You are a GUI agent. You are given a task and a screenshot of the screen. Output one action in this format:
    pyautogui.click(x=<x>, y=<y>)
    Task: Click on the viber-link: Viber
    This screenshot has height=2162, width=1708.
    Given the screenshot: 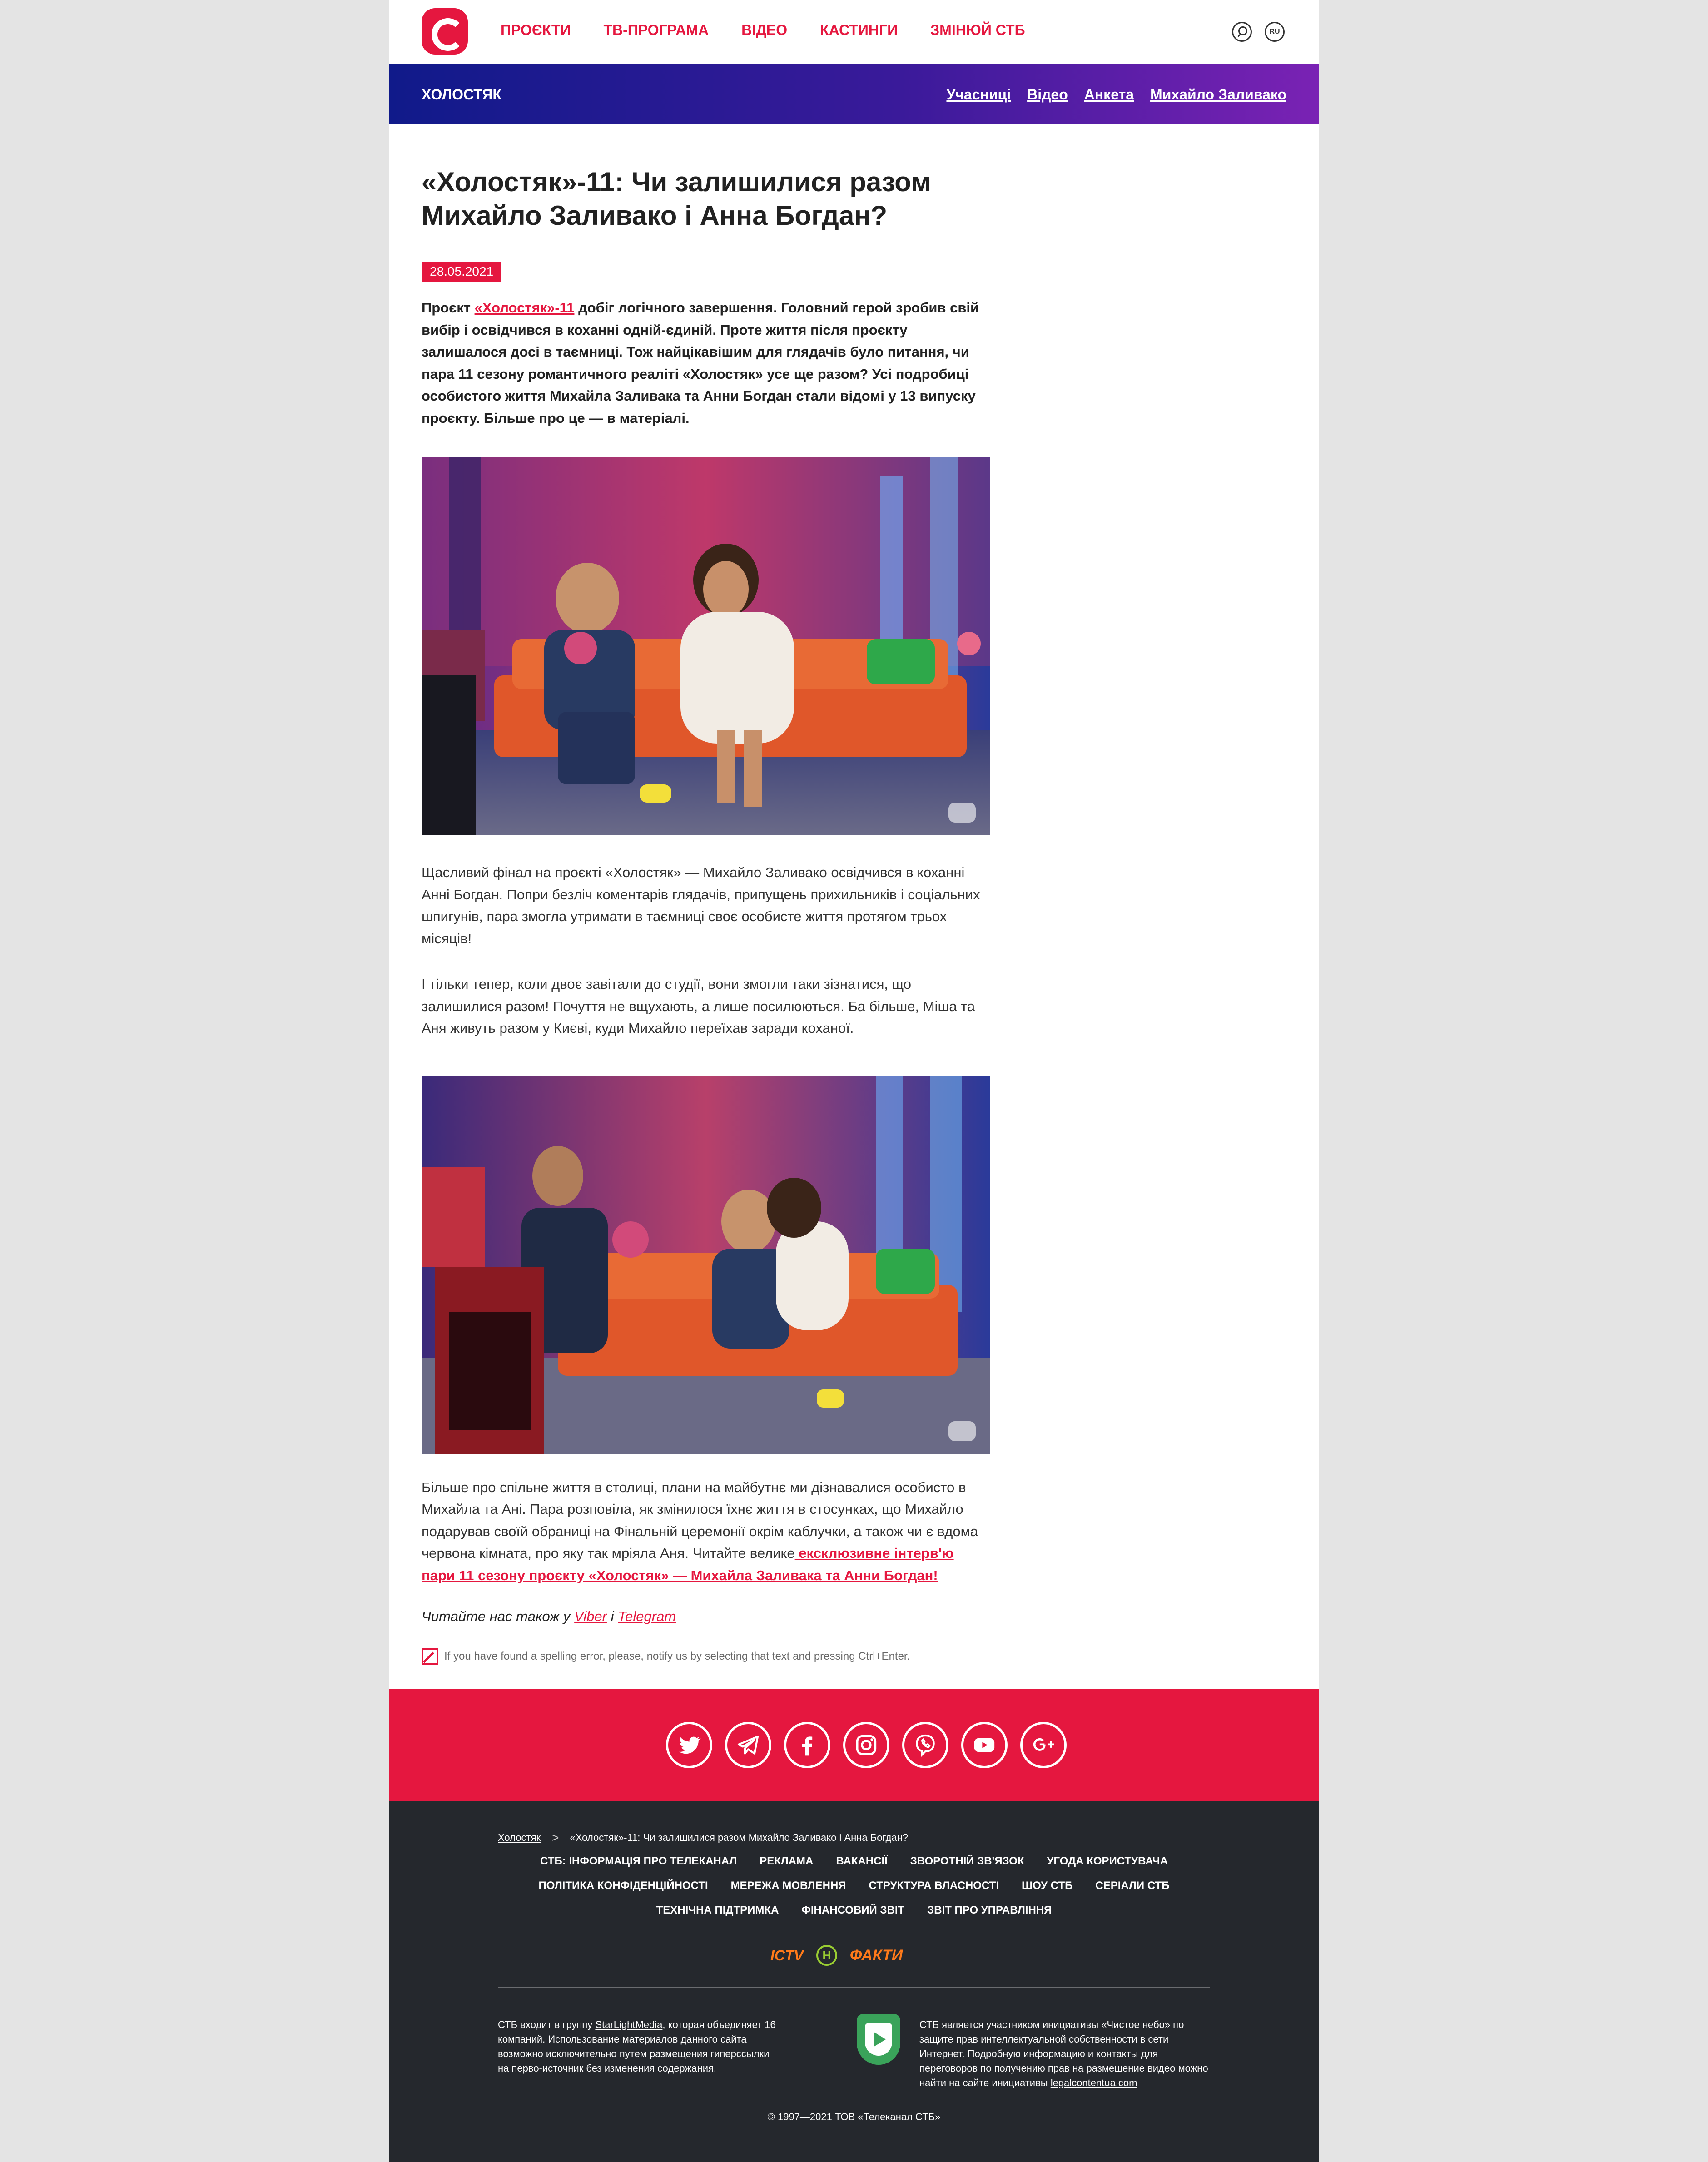 What is the action you would take?
    pyautogui.click(x=590, y=1616)
    